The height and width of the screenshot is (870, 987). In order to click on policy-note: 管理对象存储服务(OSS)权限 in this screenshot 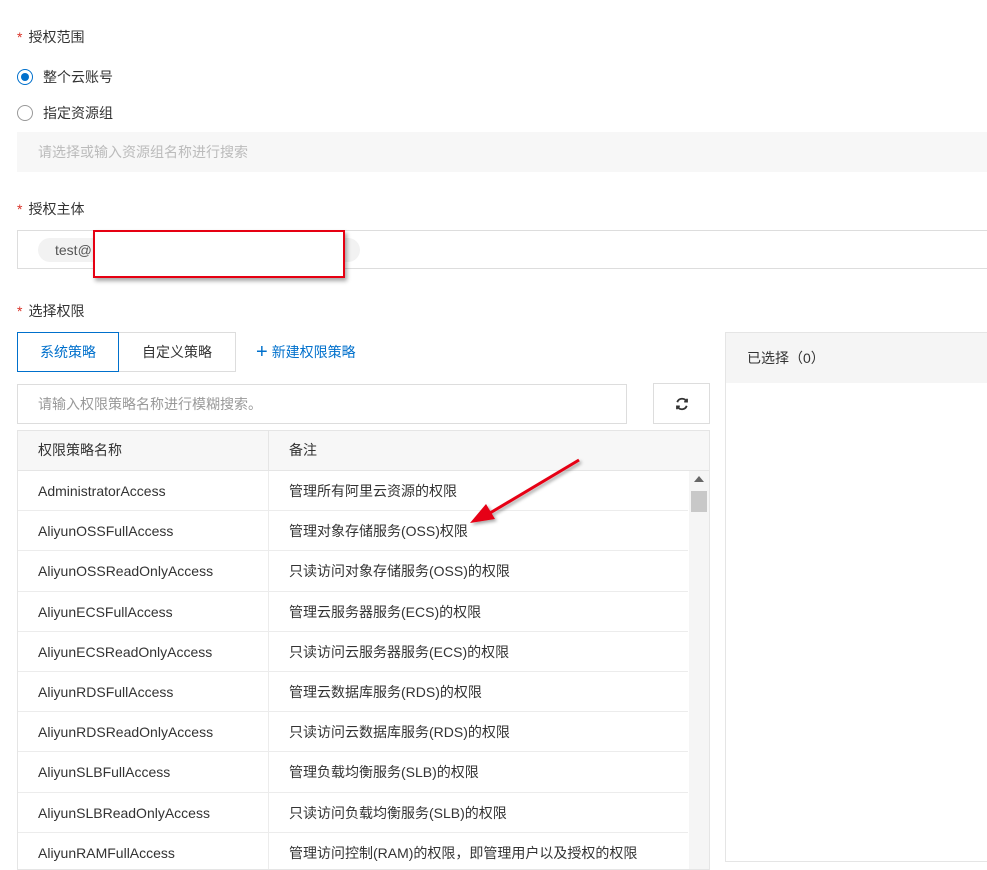, I will do `click(378, 531)`.